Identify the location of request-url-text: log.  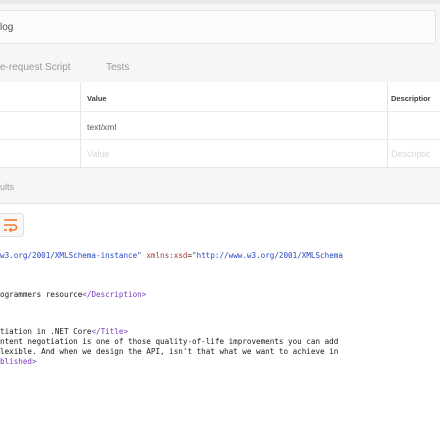
(7, 27).